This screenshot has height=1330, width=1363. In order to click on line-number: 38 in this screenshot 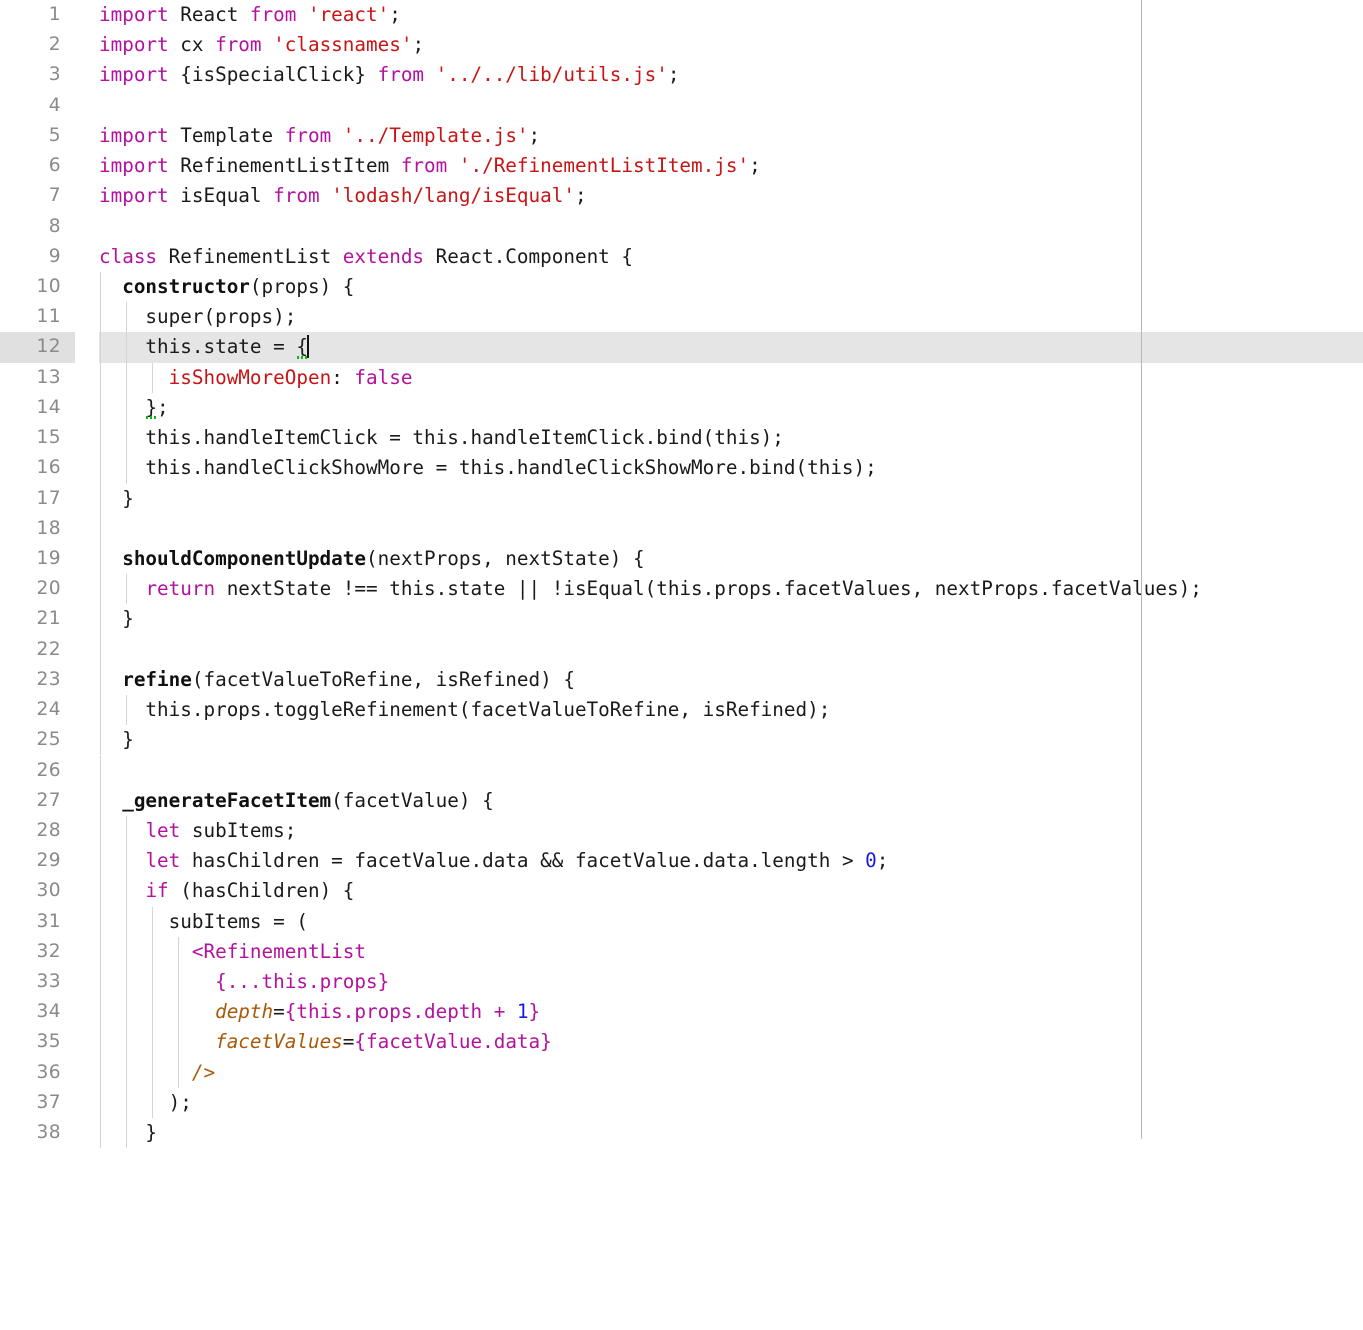, I will do `click(48, 1133)`.